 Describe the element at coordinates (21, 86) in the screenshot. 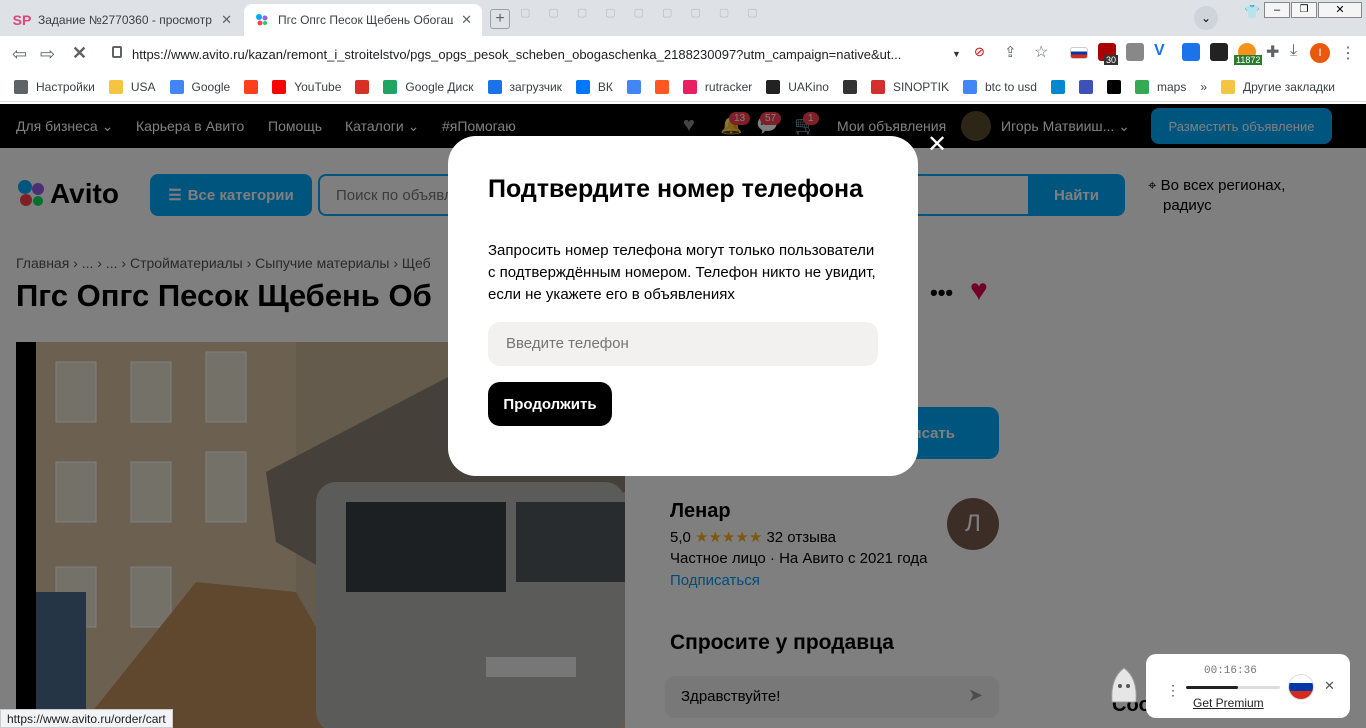

I see `gear-icon` at that location.